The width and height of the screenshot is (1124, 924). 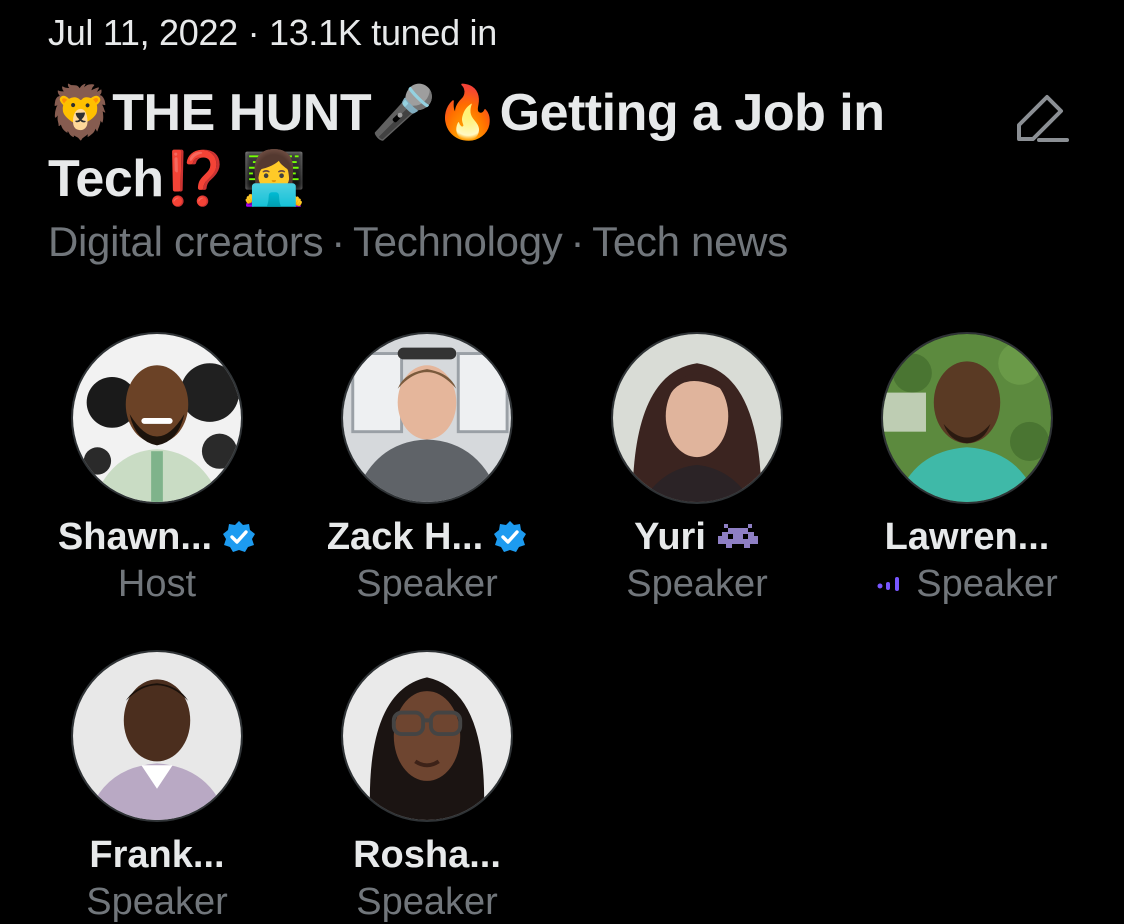 What do you see at coordinates (888, 584) in the screenshot?
I see `speaking-bars-icon` at bounding box center [888, 584].